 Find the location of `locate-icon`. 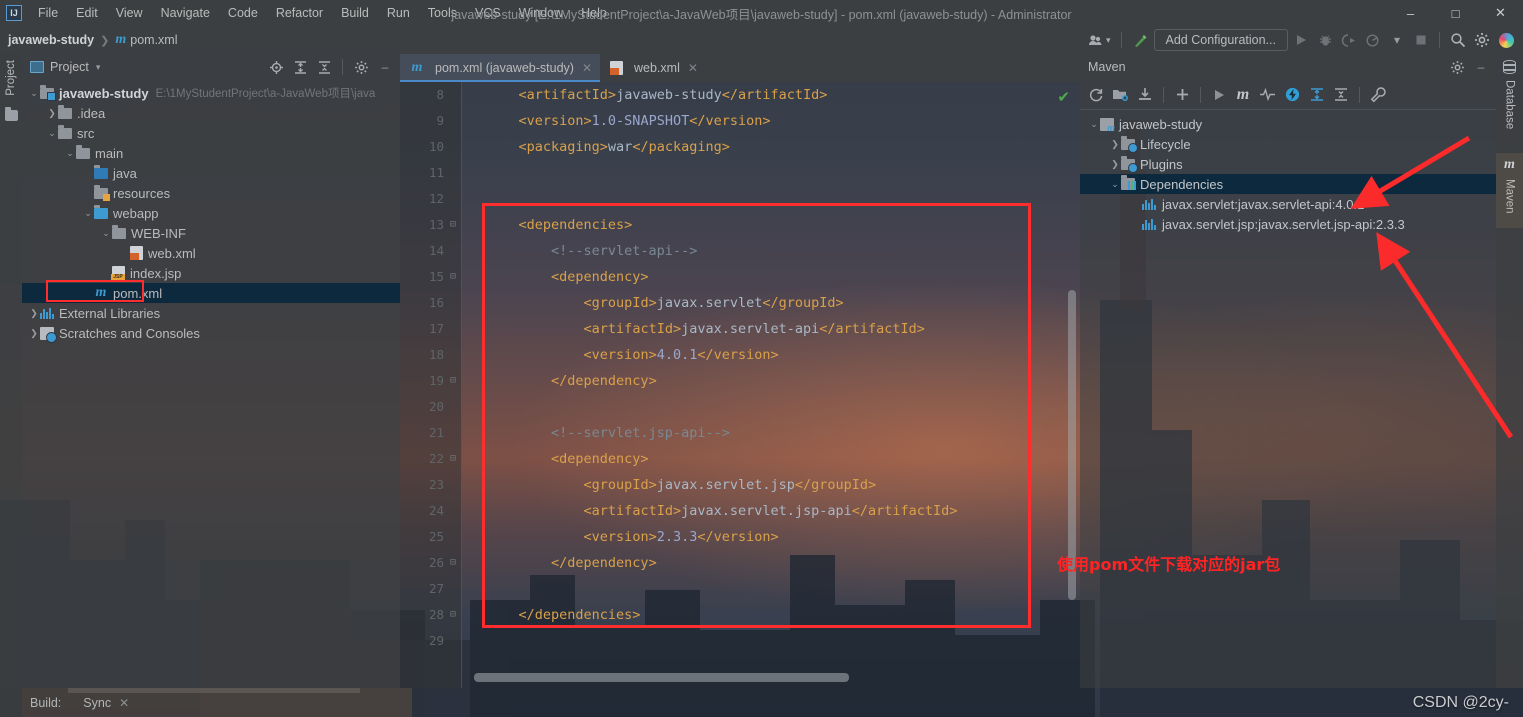

locate-icon is located at coordinates (276, 67).